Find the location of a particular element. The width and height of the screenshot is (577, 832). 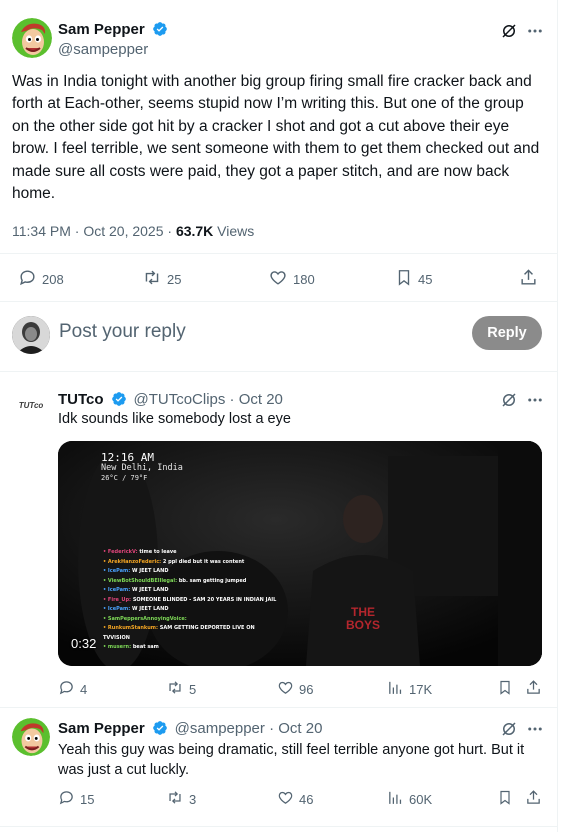

chat-message: SAM GETTING DEPORTED LIVE ON is located at coordinates (207, 628).